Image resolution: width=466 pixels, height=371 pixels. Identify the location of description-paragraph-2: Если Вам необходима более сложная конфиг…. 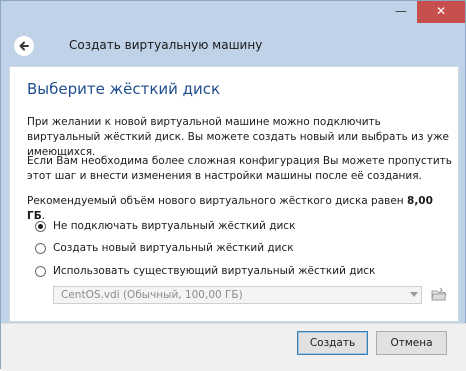
(239, 168).